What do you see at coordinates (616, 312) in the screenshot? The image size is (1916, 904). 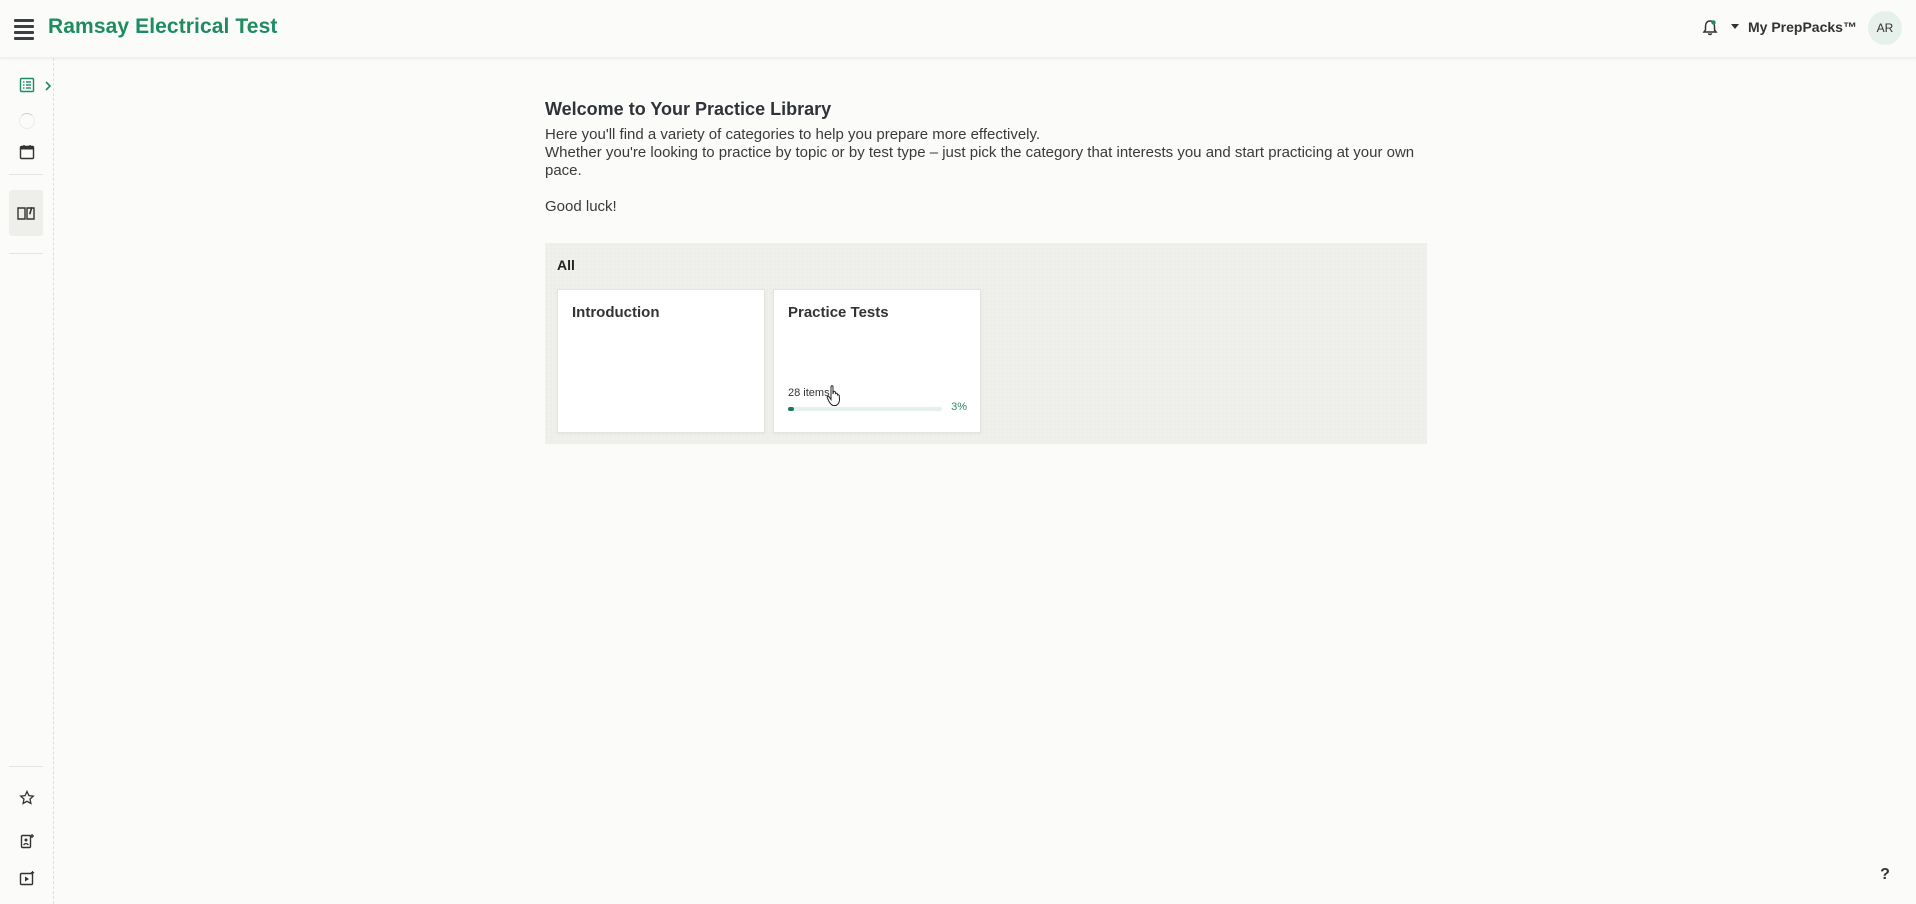 I see `card-title: Introduction` at bounding box center [616, 312].